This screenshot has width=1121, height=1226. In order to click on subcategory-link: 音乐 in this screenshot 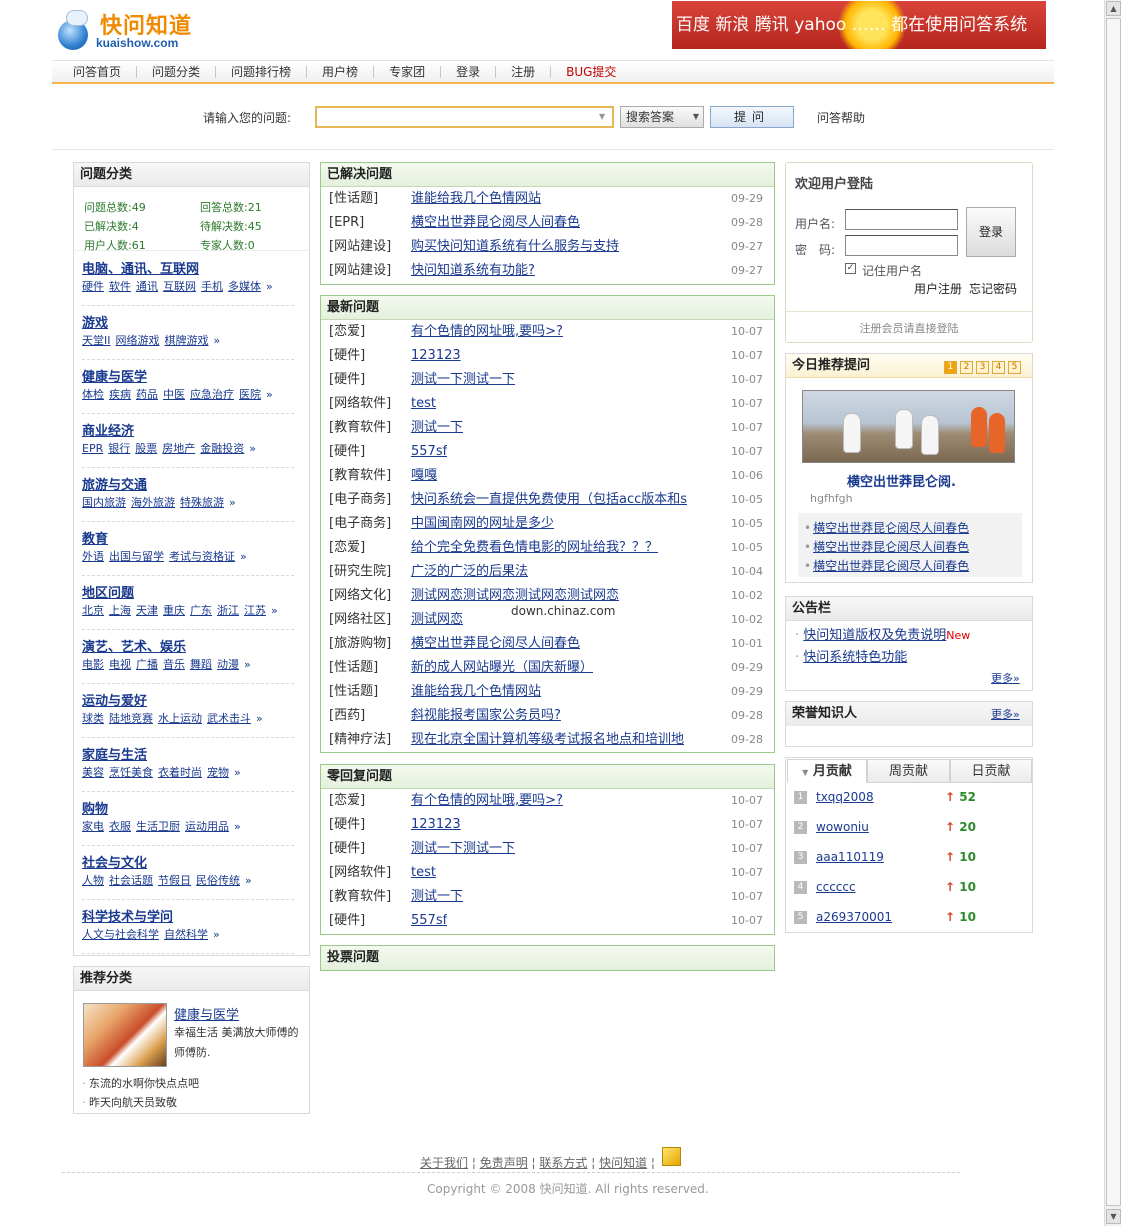, I will do `click(174, 664)`.